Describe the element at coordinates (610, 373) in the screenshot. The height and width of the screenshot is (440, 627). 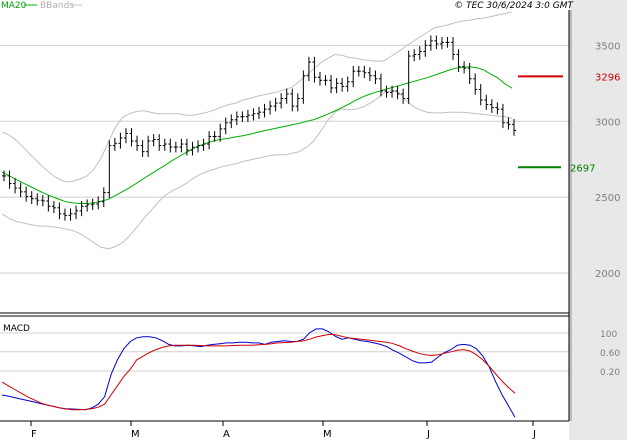
I see `macd-y-tick-label: 0.20` at that location.